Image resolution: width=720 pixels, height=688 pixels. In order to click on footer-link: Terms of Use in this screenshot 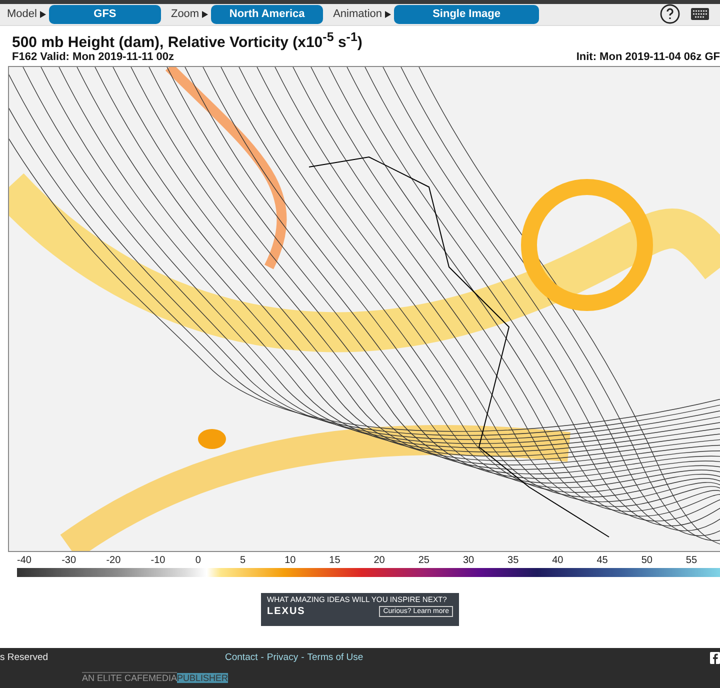, I will do `click(335, 658)`.